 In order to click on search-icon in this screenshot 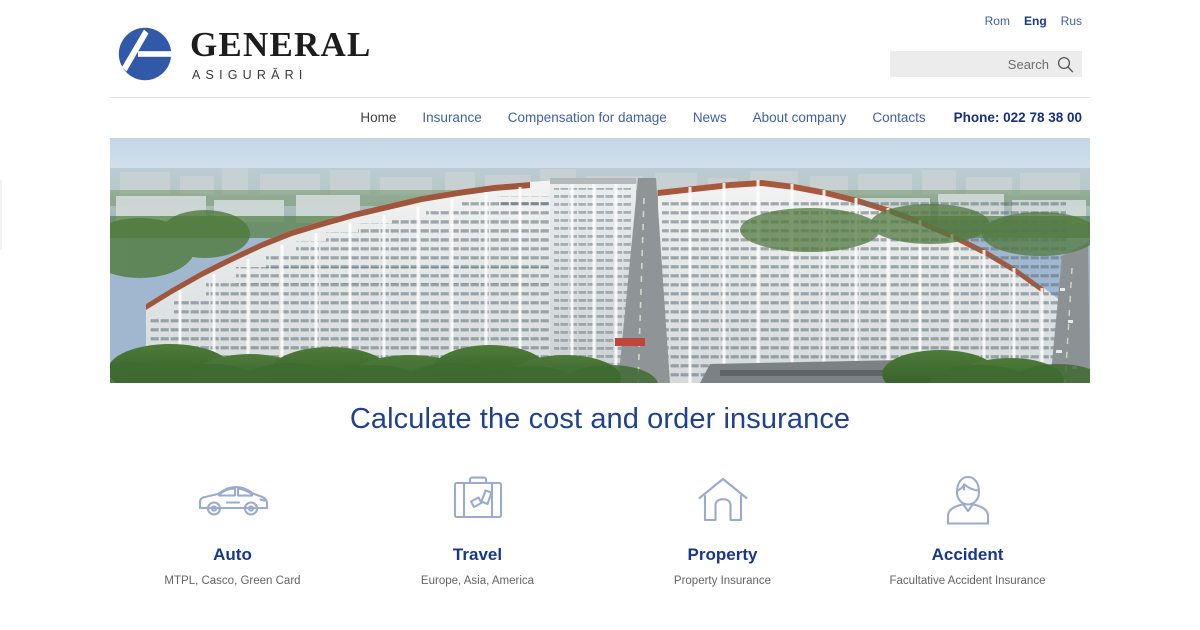, I will do `click(1065, 64)`.